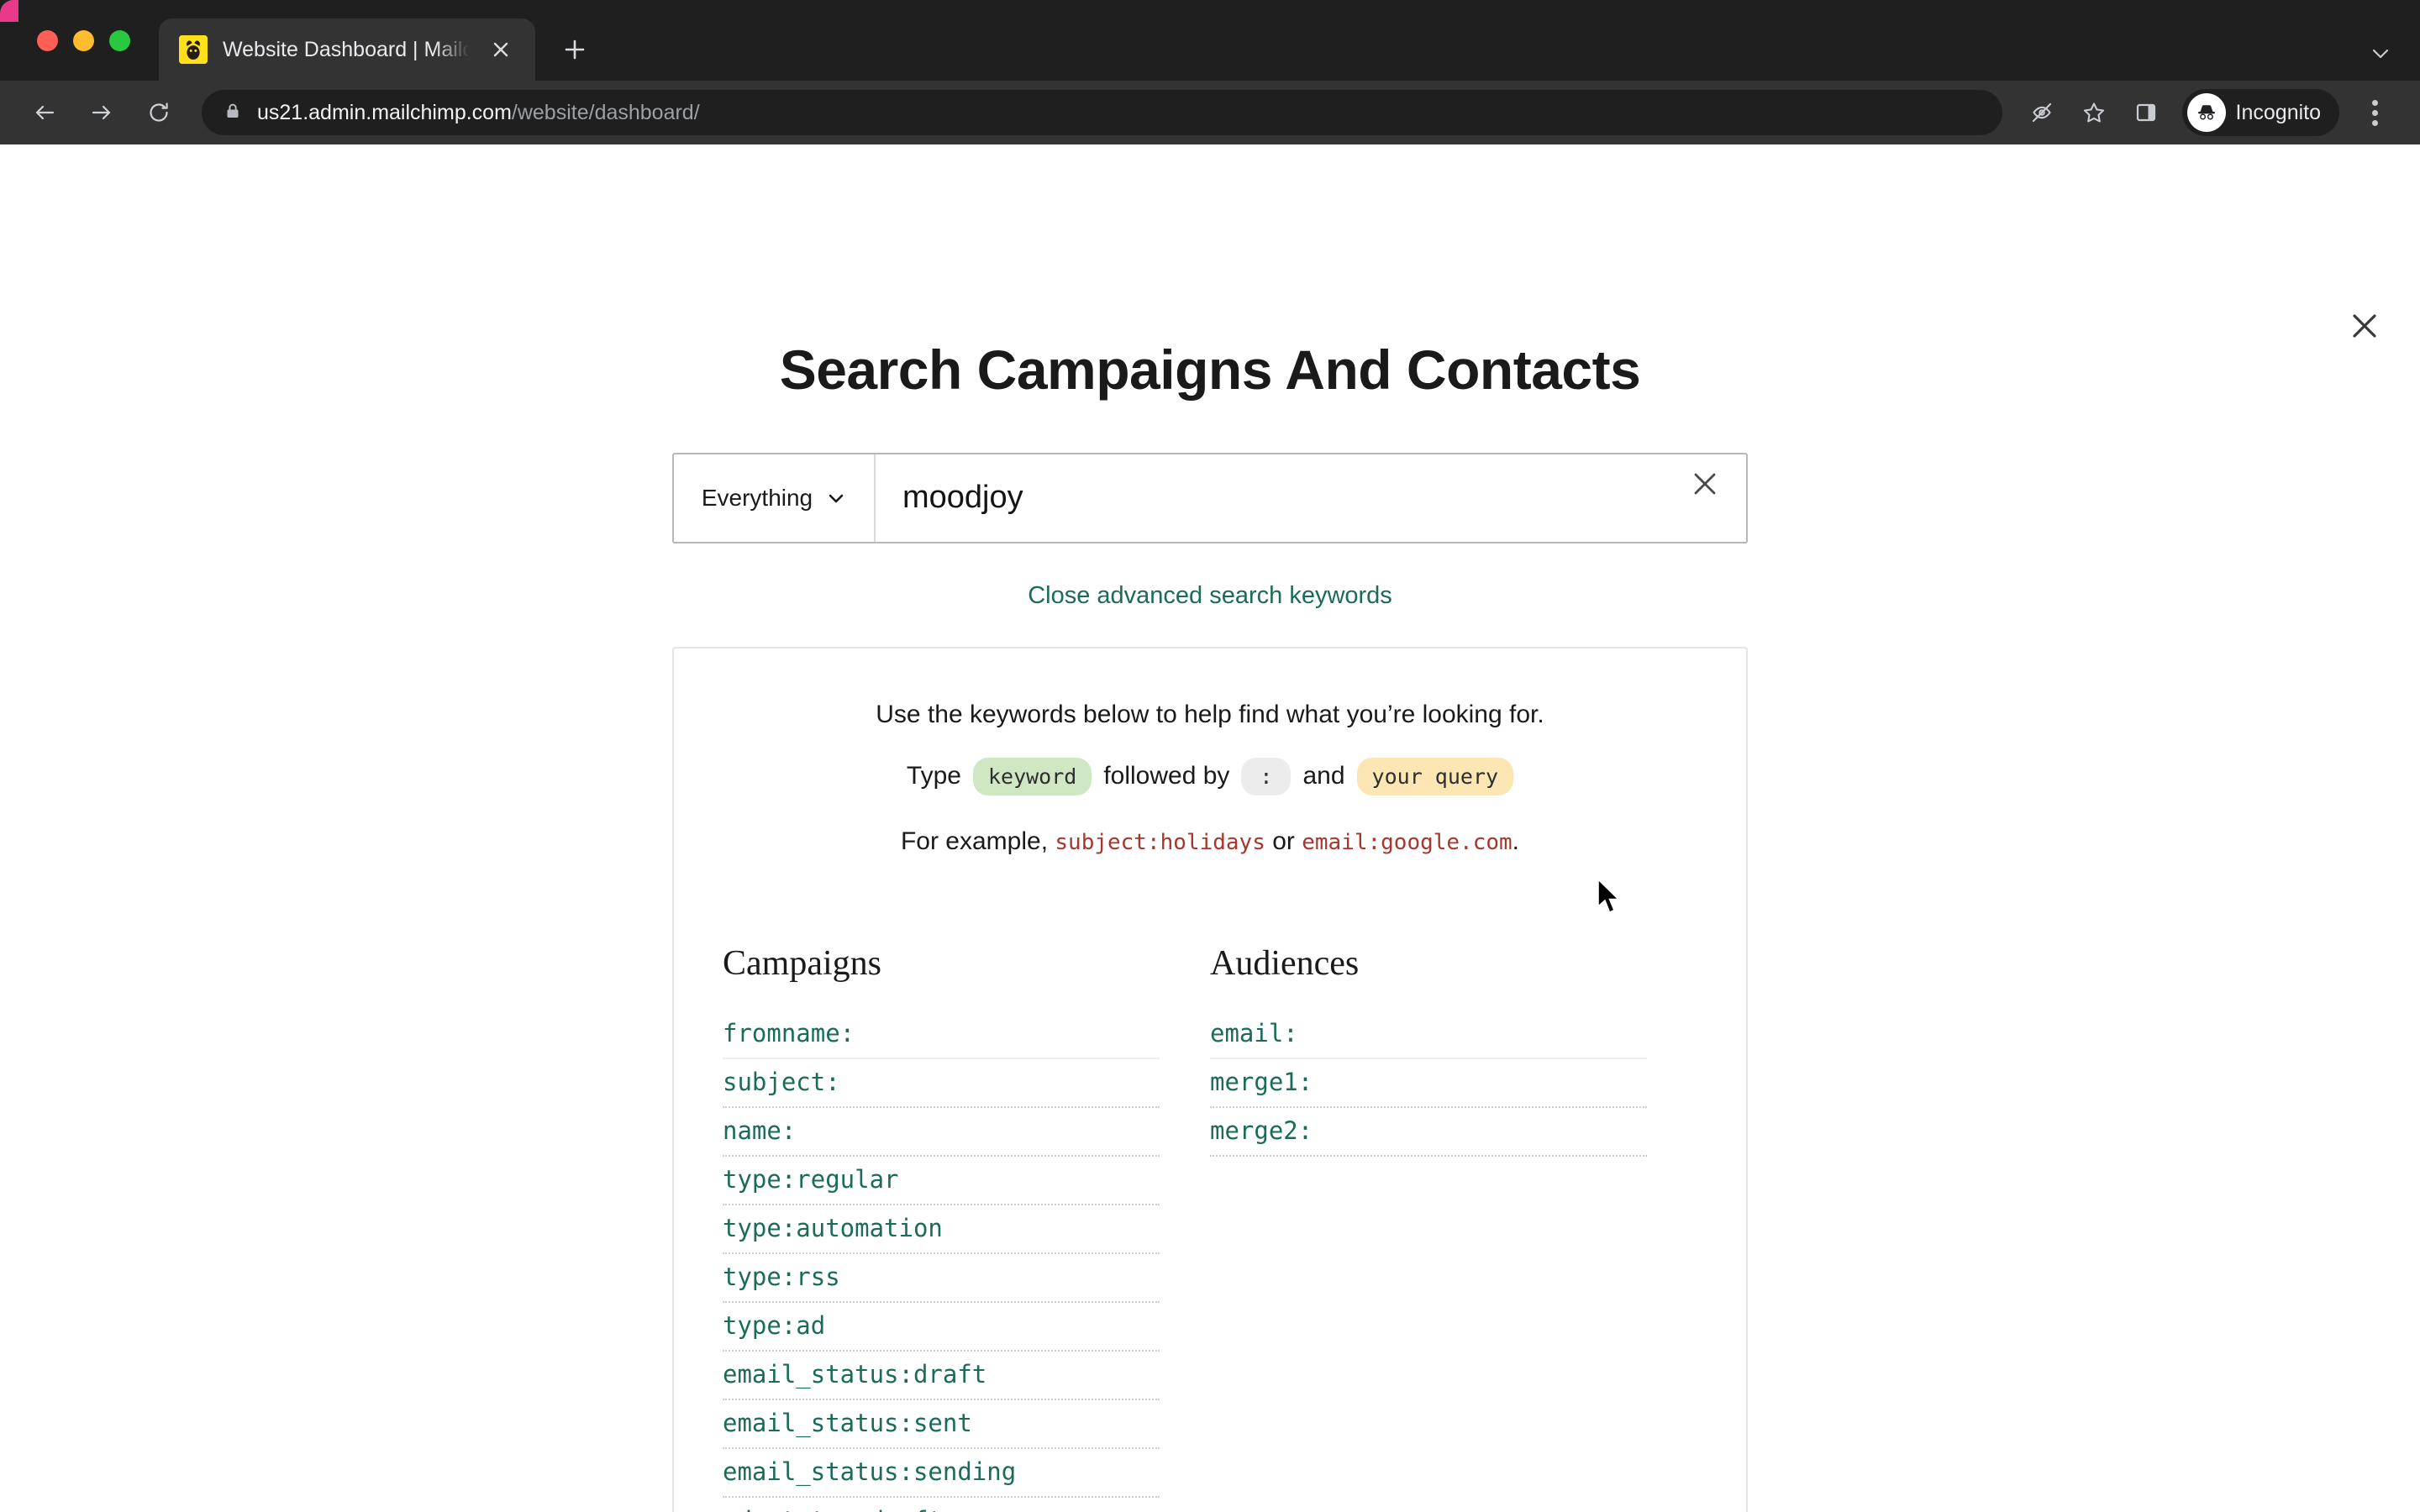 This screenshot has width=2420, height=1512. I want to click on forward-button, so click(102, 113).